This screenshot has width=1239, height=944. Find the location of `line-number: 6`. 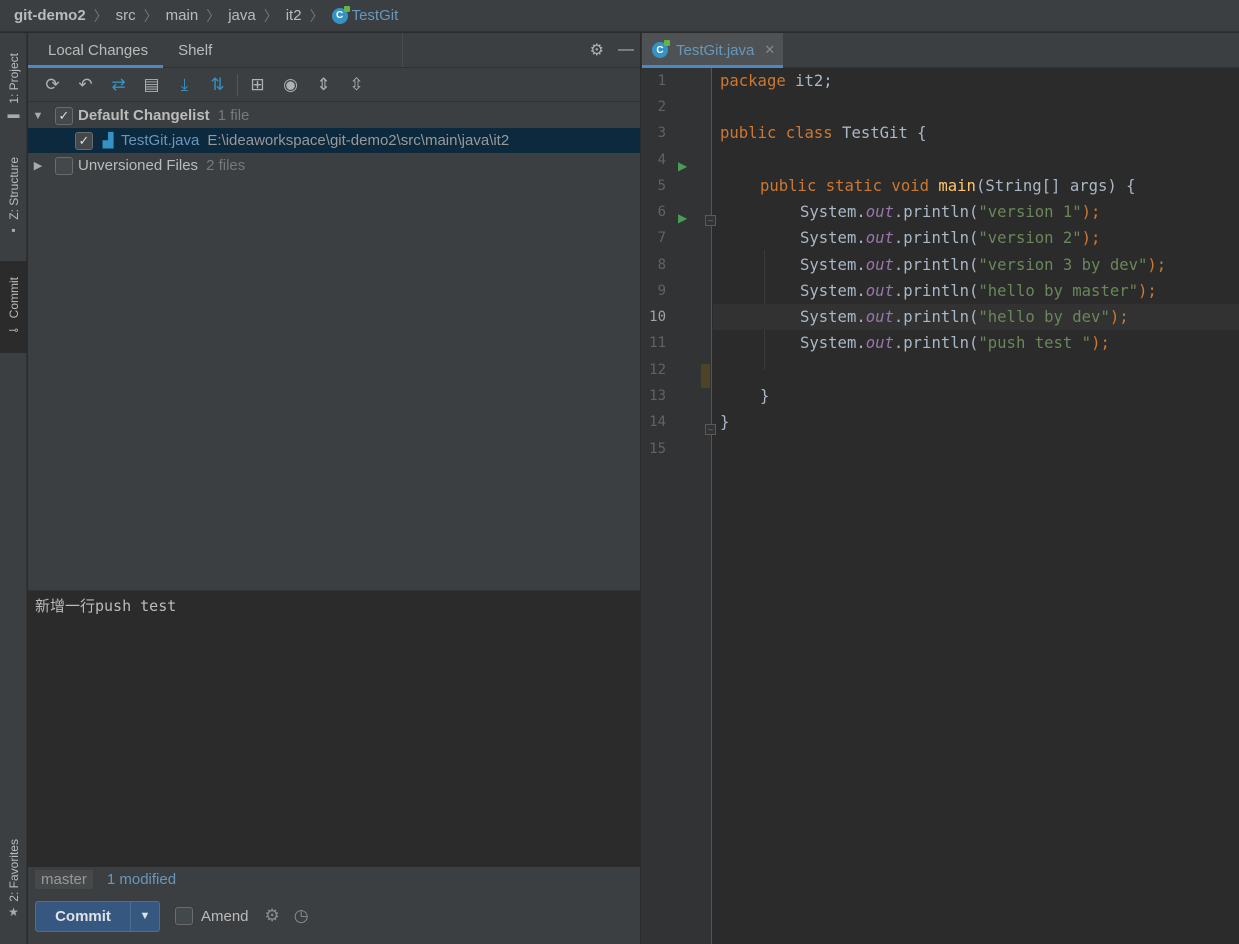

line-number: 6 is located at coordinates (661, 212).